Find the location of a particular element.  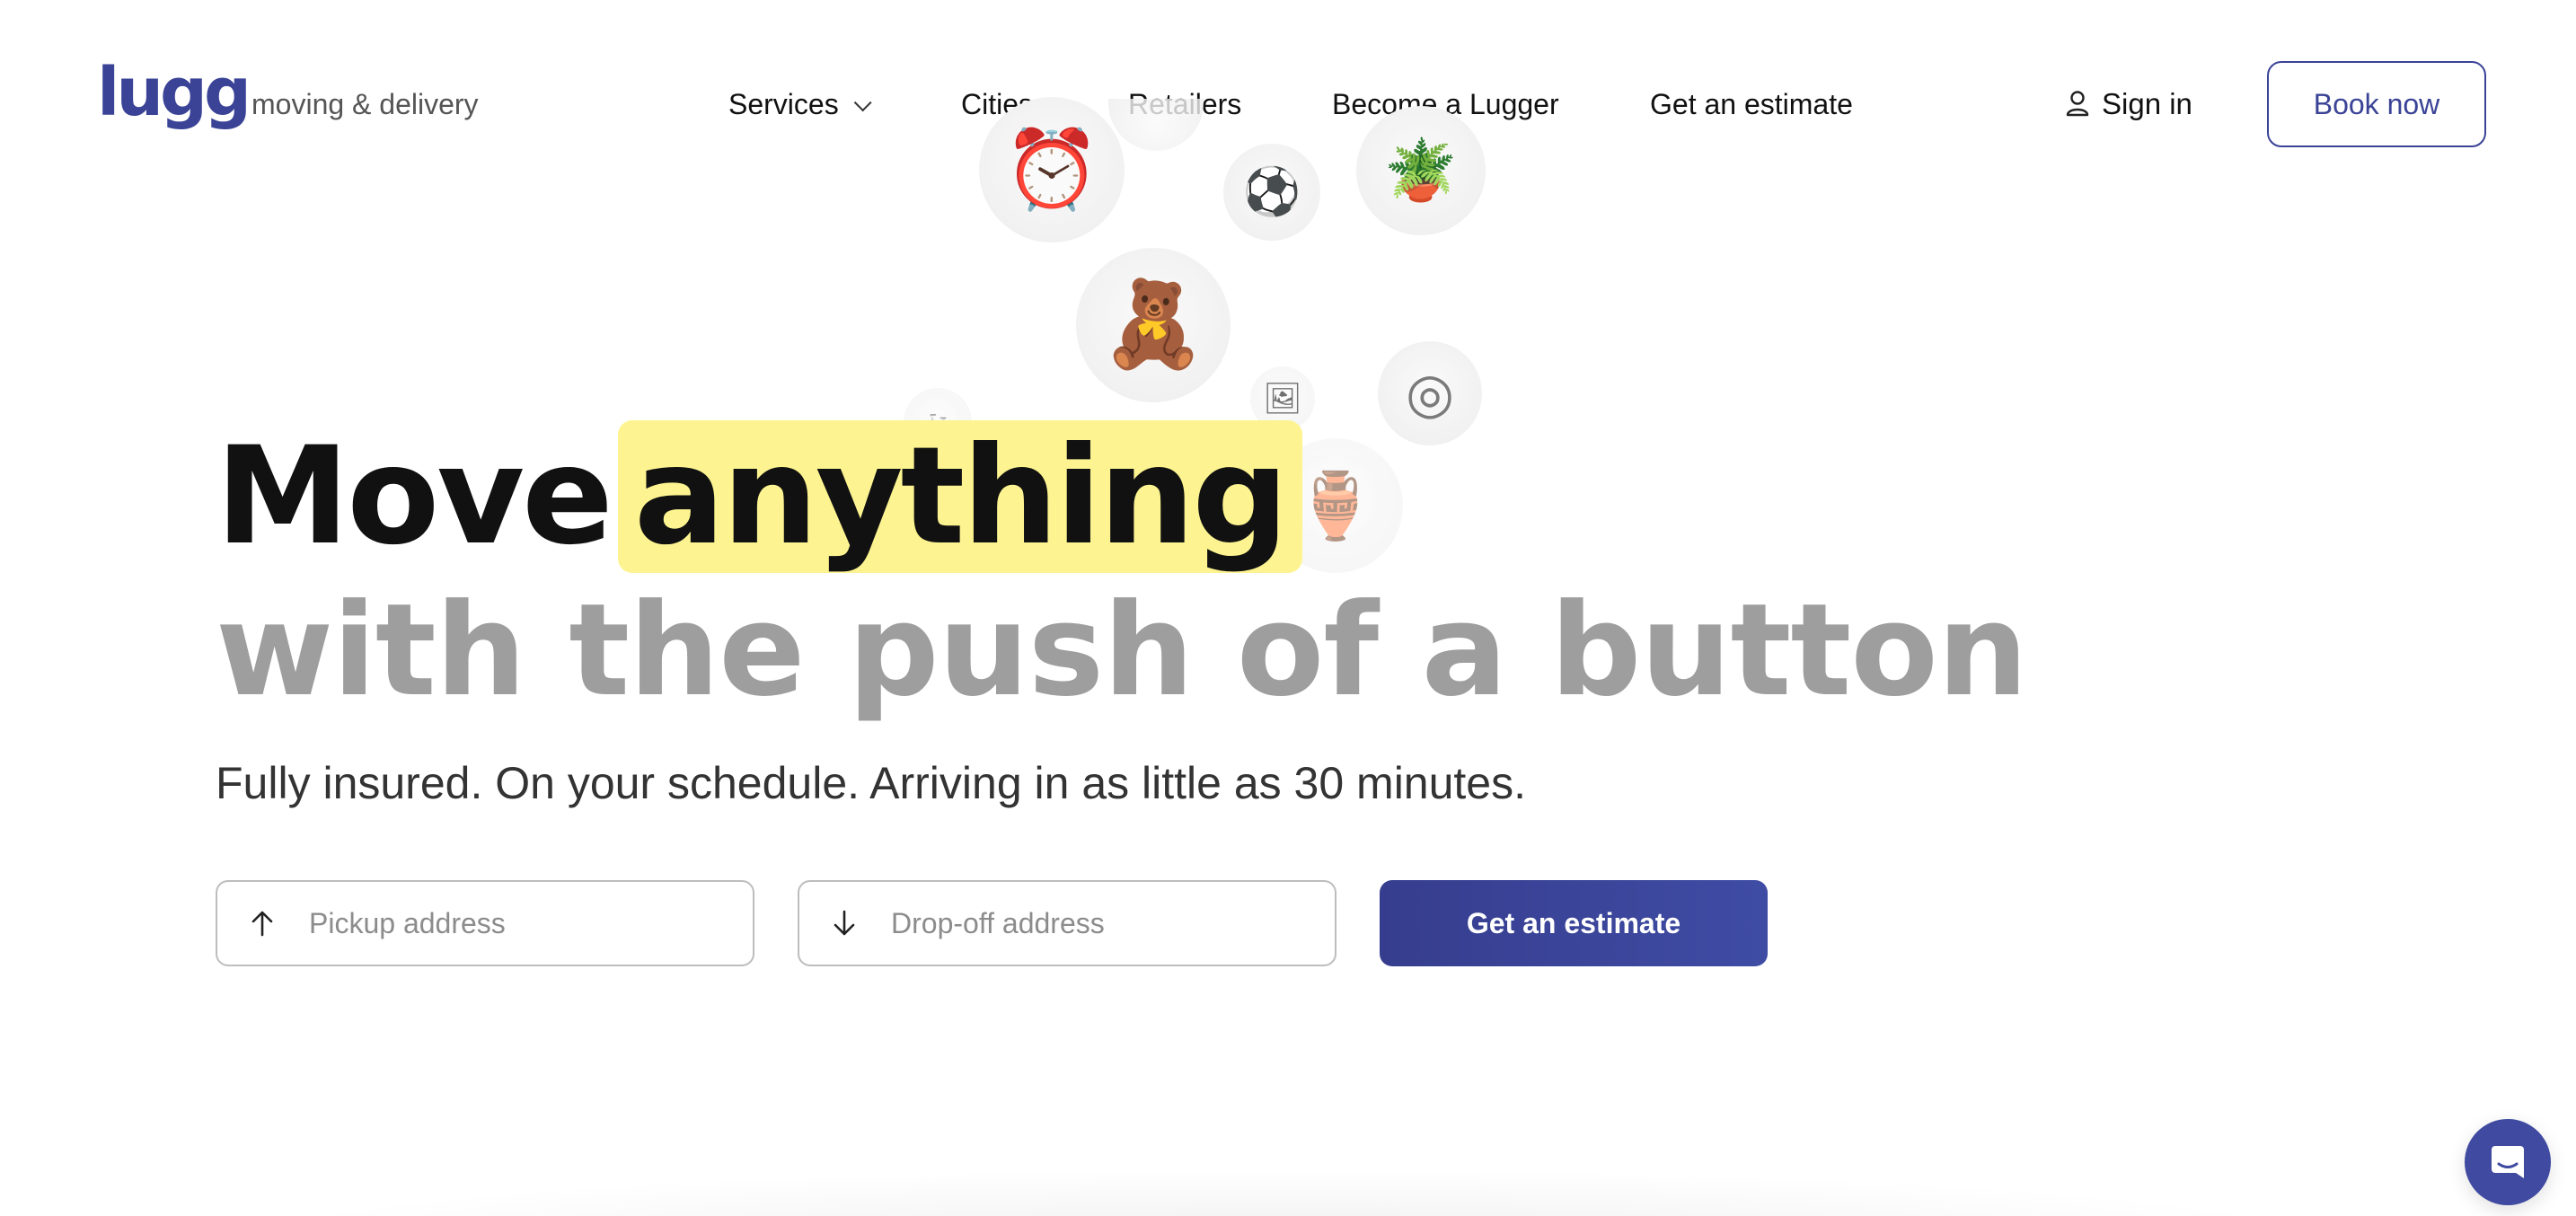

soccer-ball-icon: ⚽ is located at coordinates (1271, 192).